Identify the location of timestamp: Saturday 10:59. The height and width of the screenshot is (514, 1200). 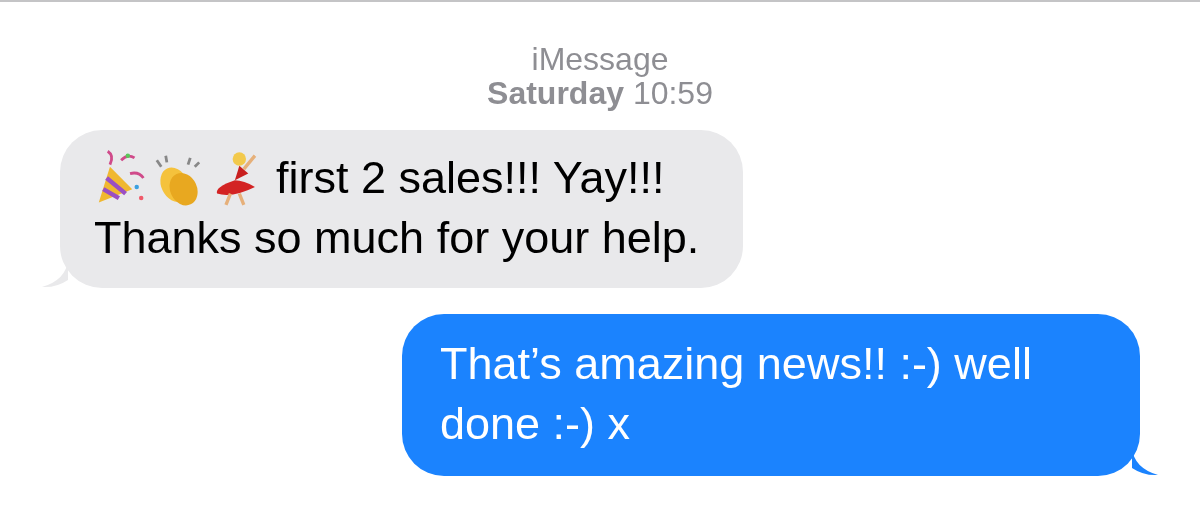
(600, 93).